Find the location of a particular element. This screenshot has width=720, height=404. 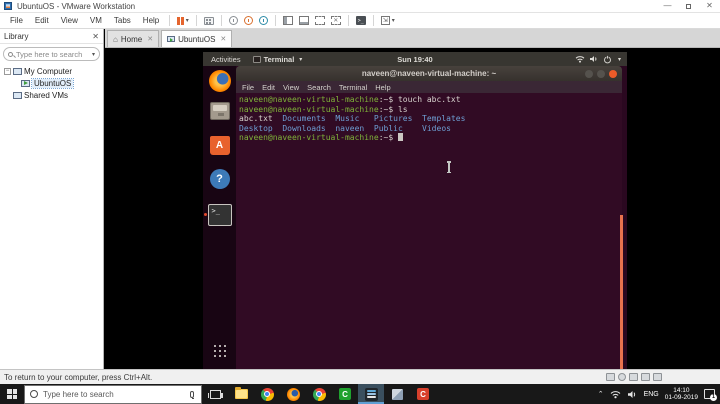

vmware-icon is located at coordinates (371, 394).